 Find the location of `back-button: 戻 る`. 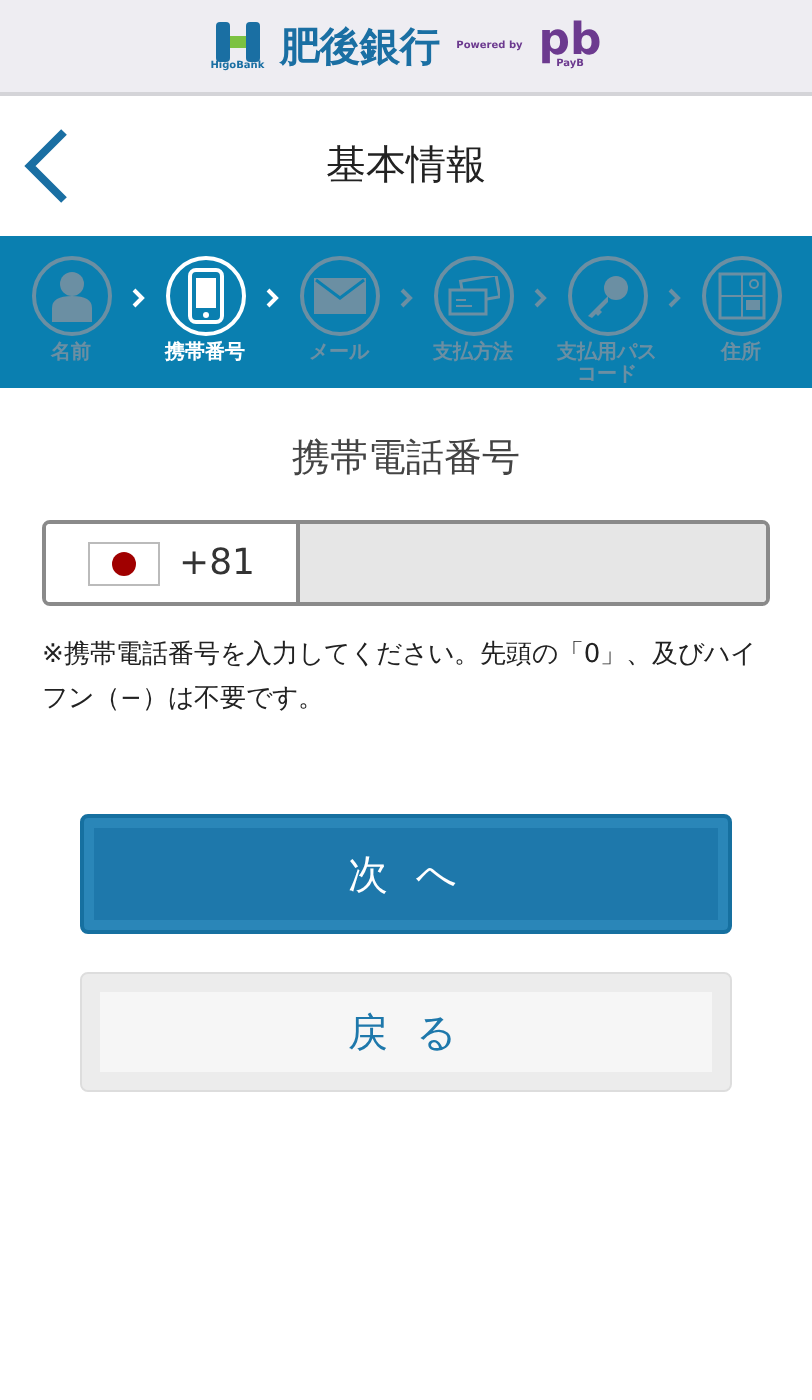

back-button: 戻 る is located at coordinates (406, 1032).